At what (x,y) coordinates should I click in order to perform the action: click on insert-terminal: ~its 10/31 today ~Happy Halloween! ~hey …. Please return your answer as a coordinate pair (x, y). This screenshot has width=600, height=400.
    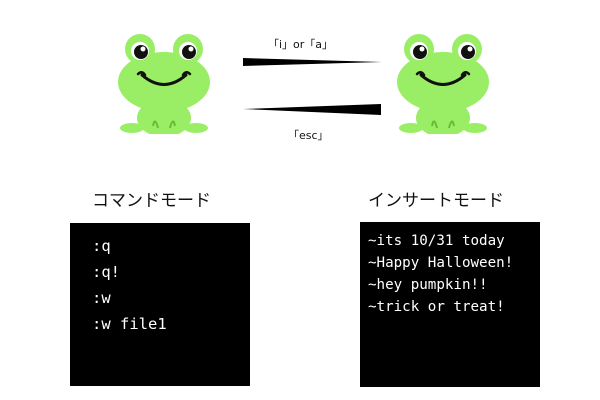
    Looking at the image, I should click on (450, 304).